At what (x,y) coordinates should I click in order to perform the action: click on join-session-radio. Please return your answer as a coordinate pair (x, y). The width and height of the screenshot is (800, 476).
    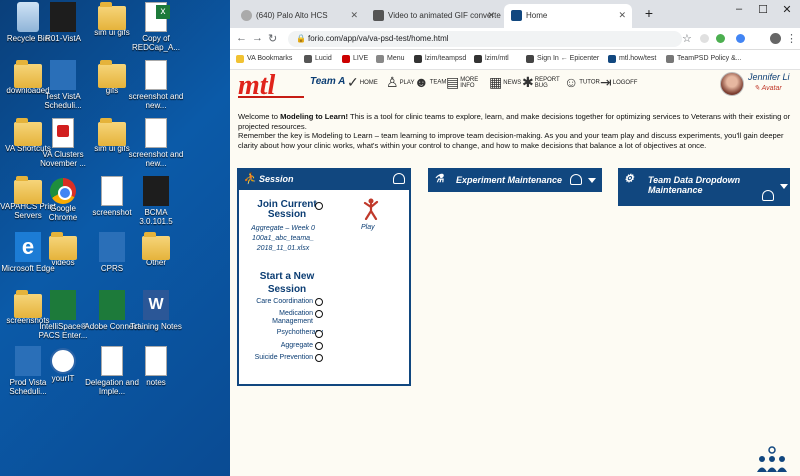
    Looking at the image, I should click on (319, 206).